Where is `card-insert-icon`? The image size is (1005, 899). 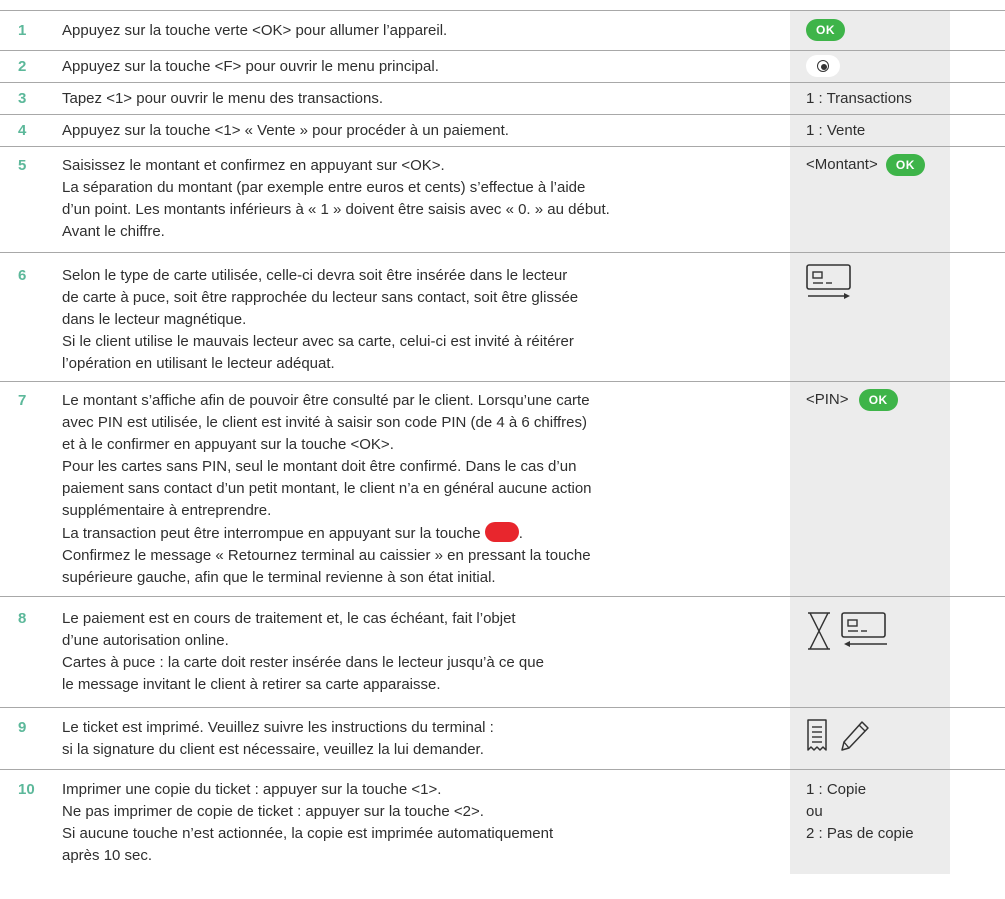 card-insert-icon is located at coordinates (828, 281).